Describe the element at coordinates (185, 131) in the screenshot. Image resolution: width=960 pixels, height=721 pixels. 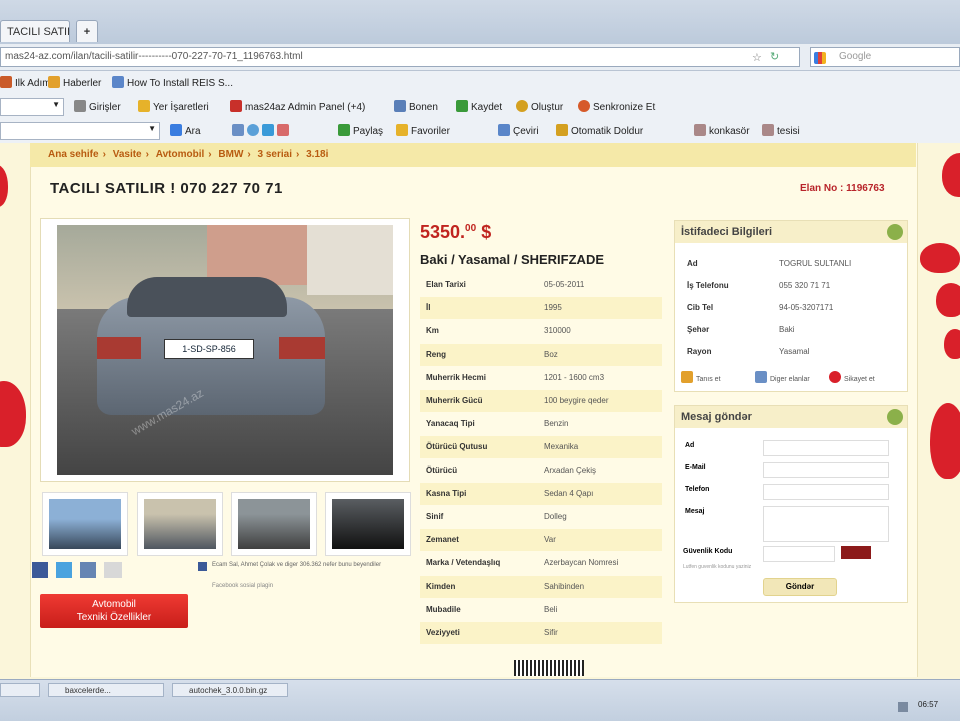
I see `toolbar-ara: Ara` at that location.